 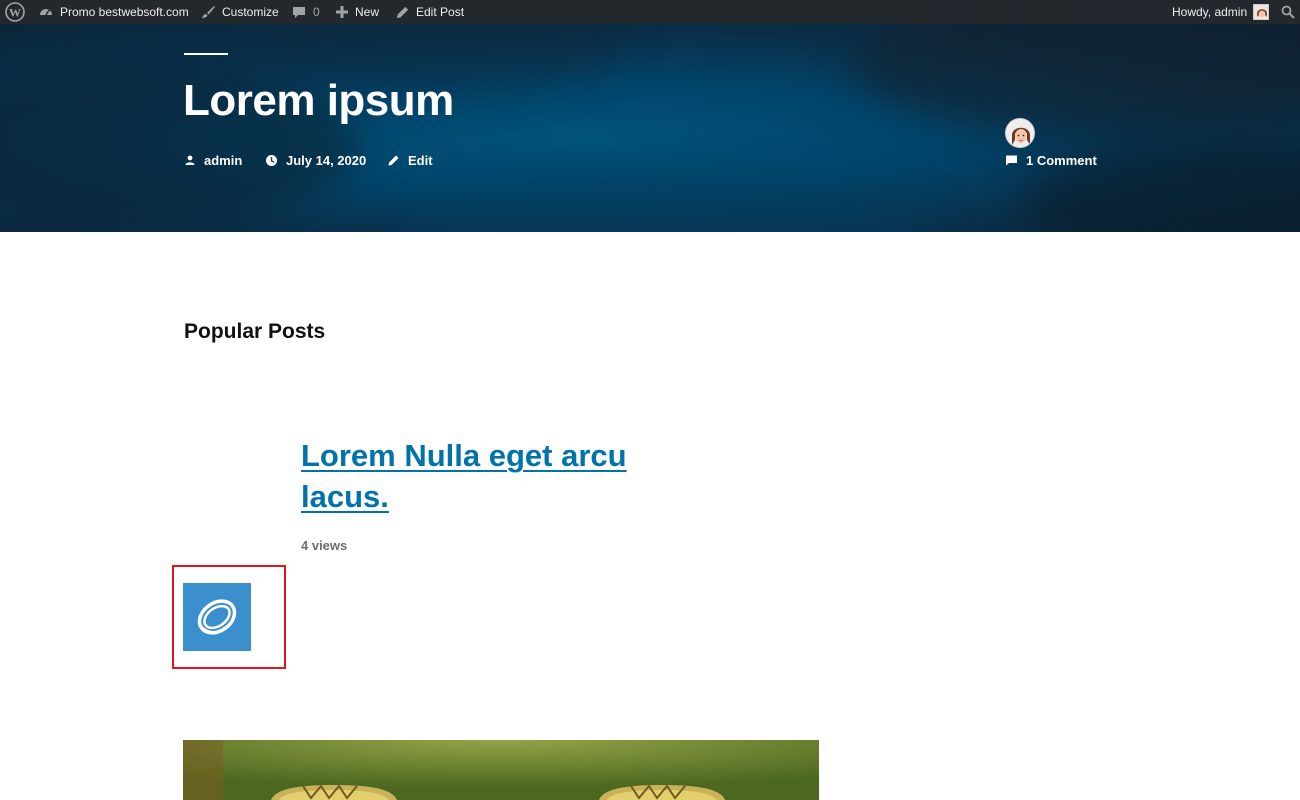 I want to click on edit-post-link: Edit Post, so click(x=429, y=12).